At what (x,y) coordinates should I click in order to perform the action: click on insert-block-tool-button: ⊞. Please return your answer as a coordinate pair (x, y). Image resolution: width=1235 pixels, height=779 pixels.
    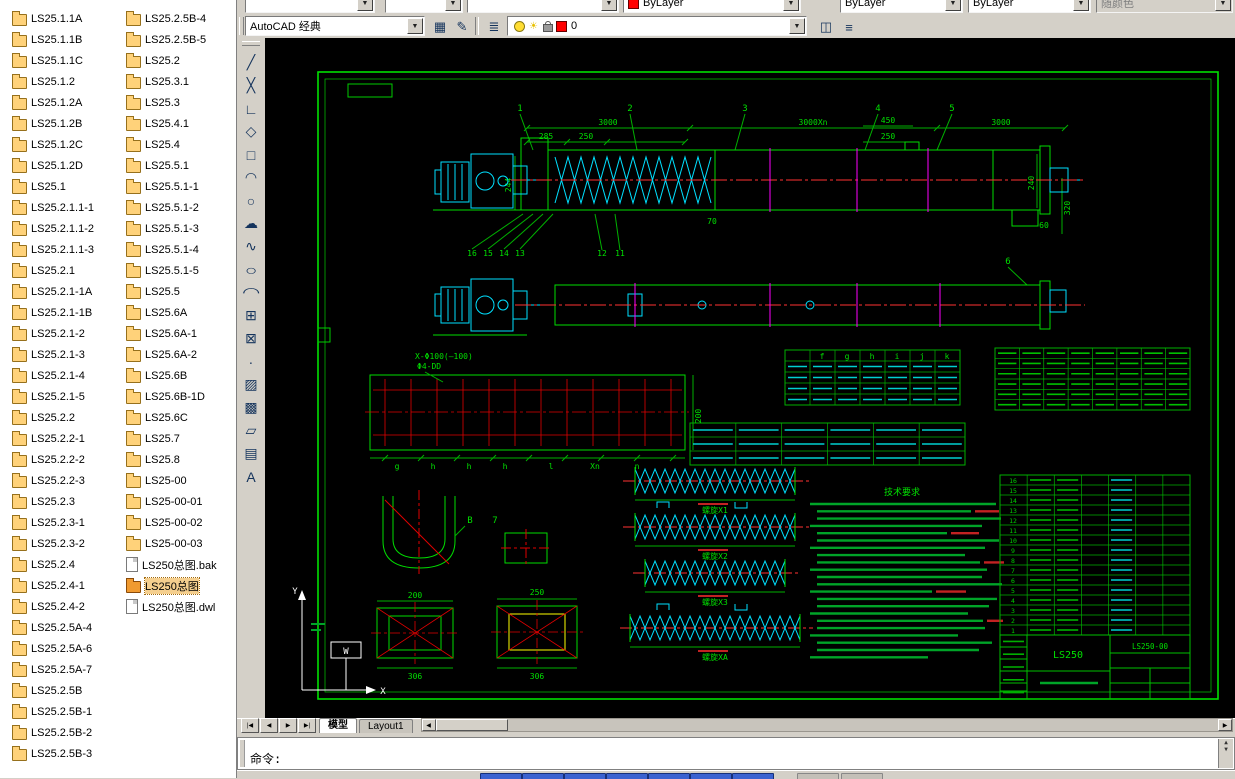
    Looking at the image, I should click on (251, 315).